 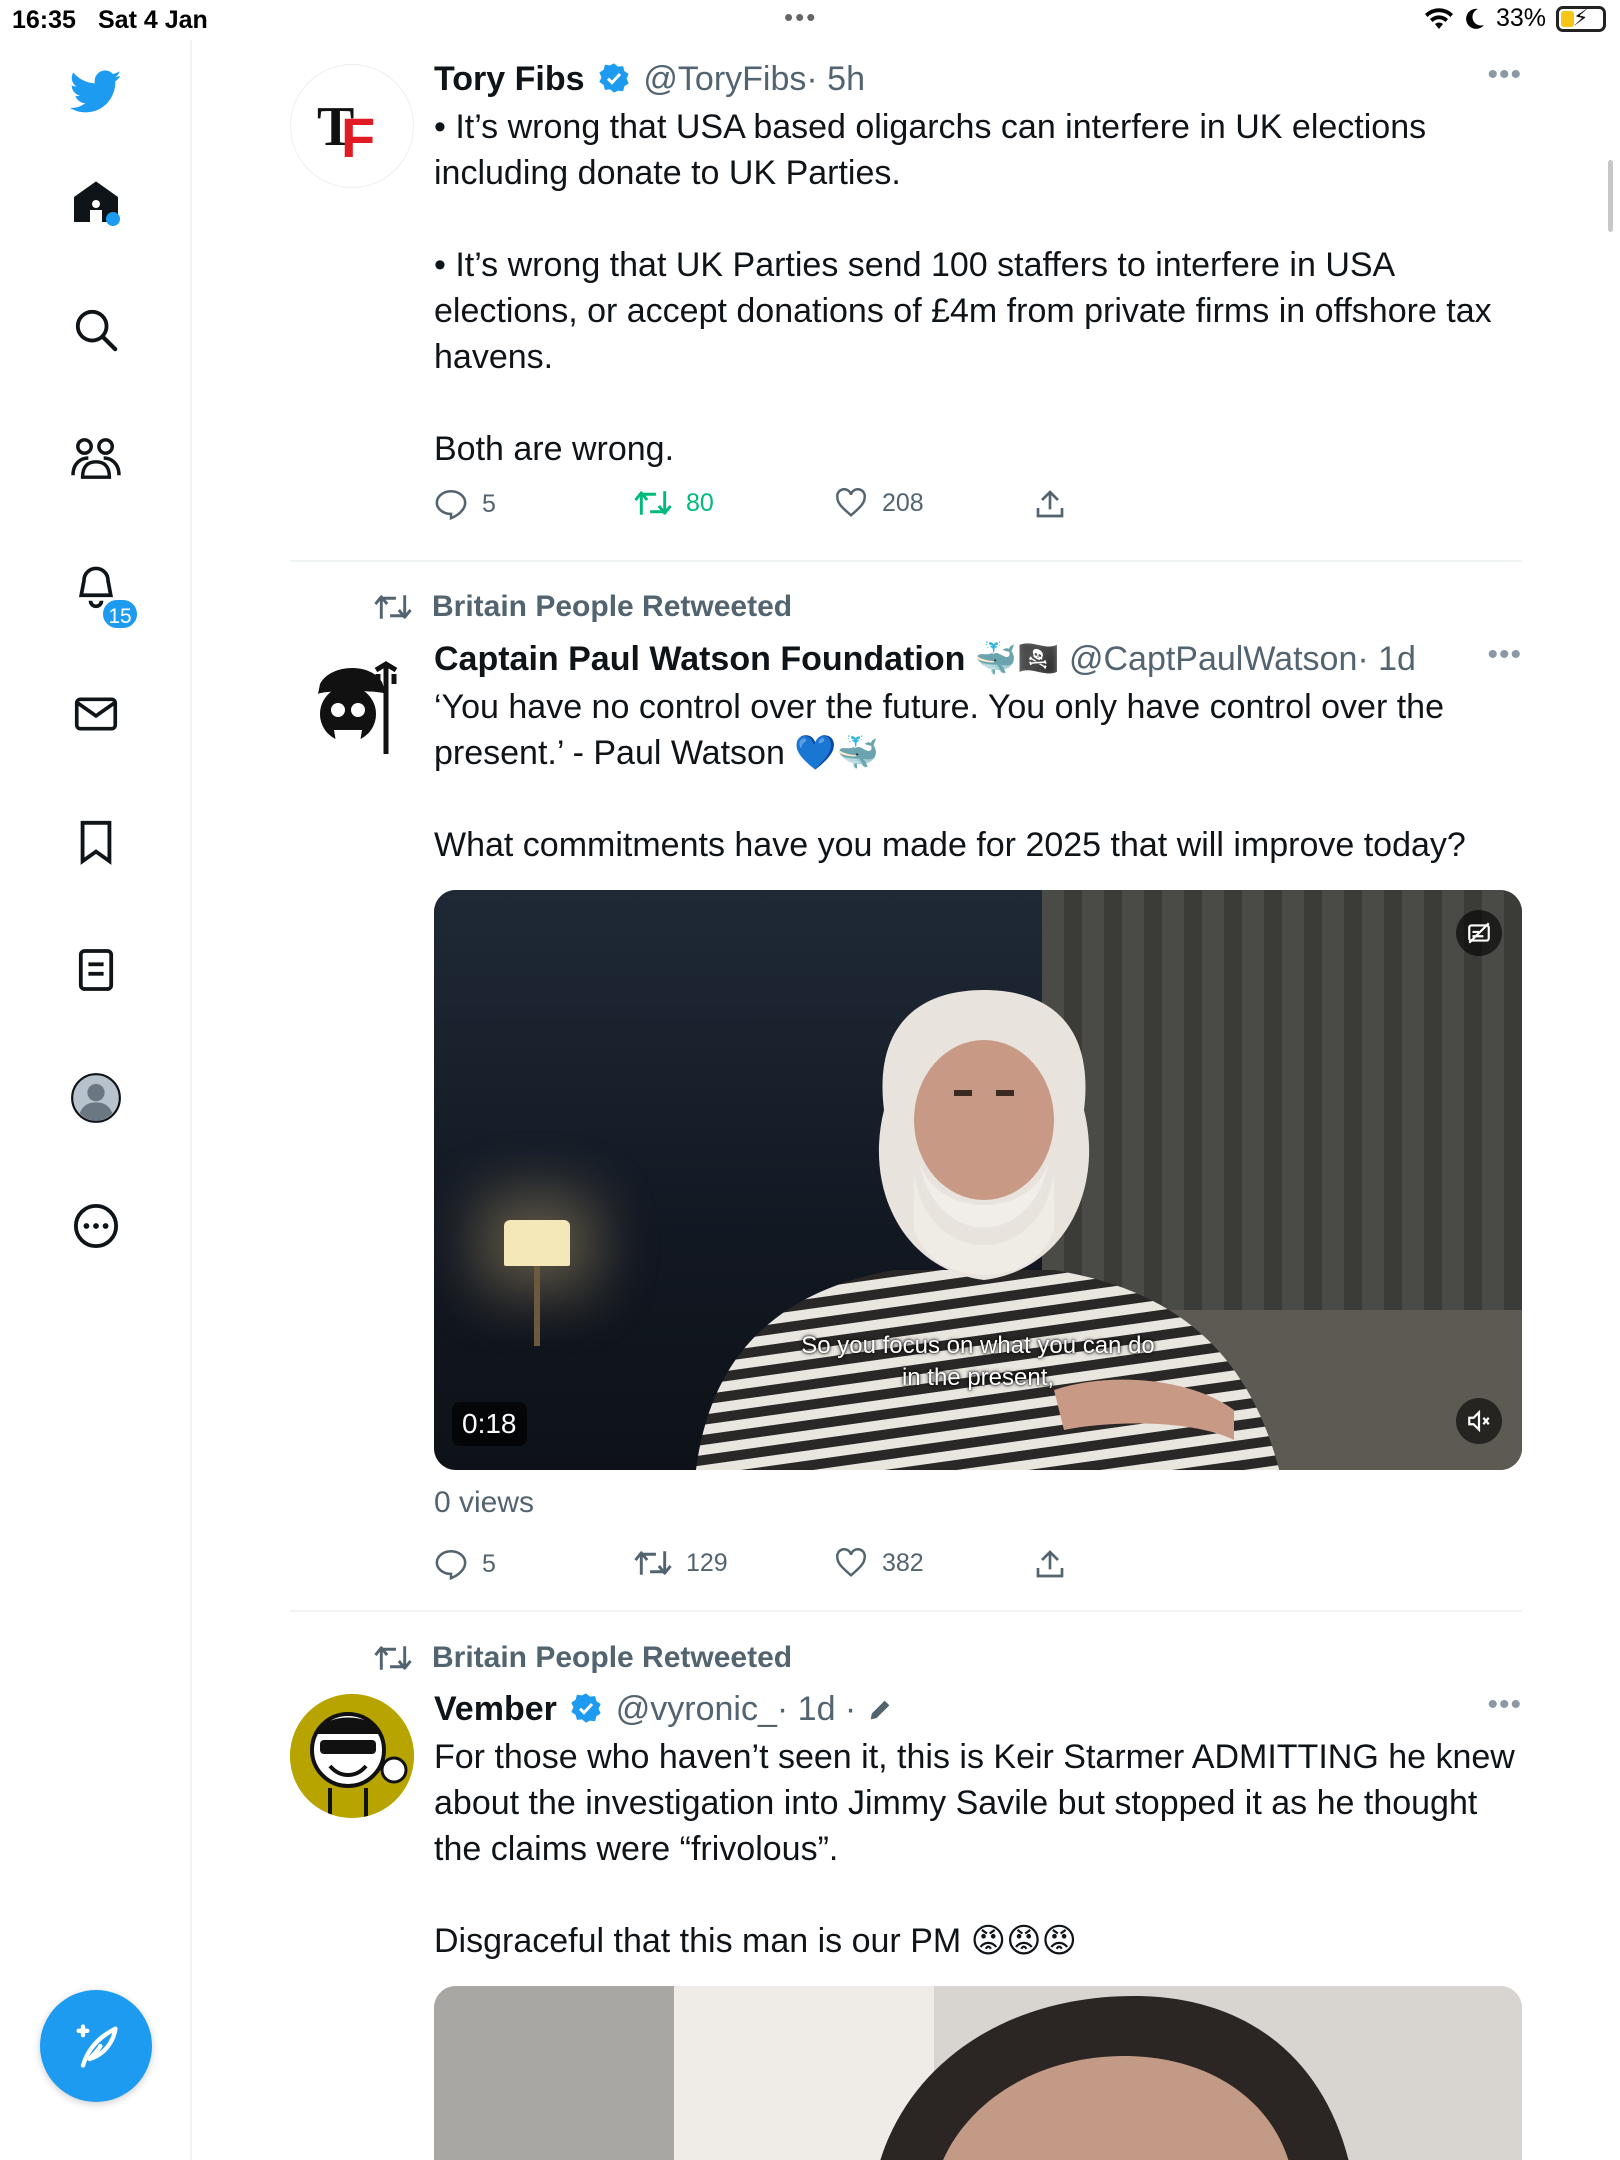 I want to click on author-handle: @vyronic_, so click(x=696, y=1709).